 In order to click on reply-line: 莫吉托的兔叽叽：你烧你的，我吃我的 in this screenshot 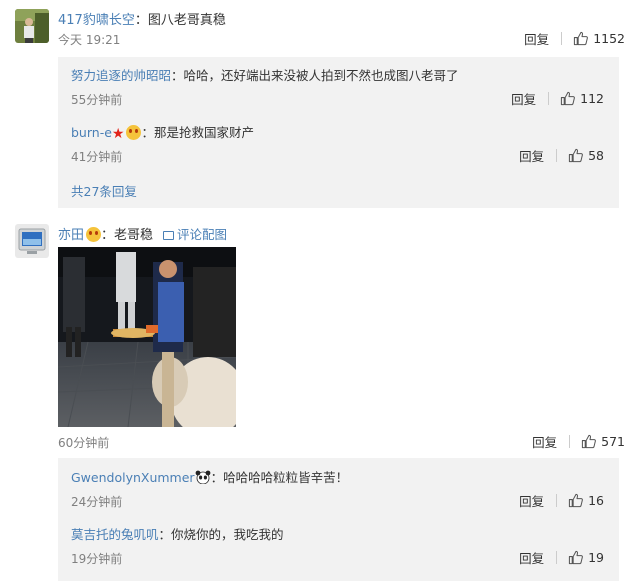, I will do `click(177, 534)`.